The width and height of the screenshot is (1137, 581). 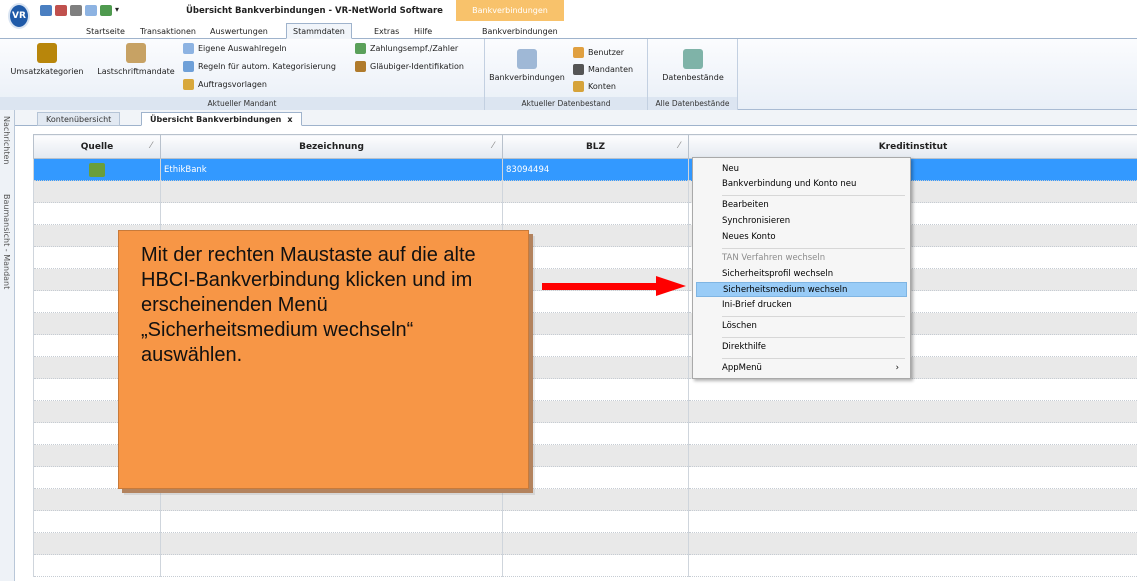 I want to click on qat-dropdown-icon: ▾, so click(x=119, y=10).